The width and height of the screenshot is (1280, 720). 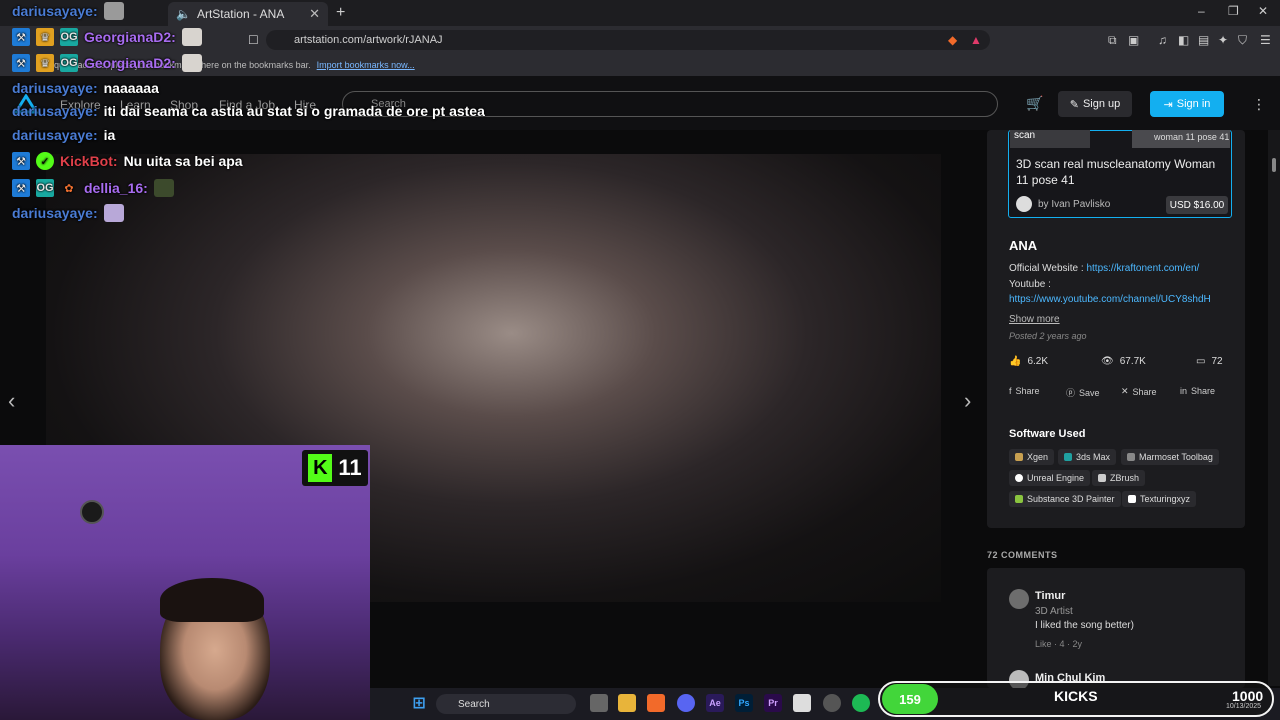 What do you see at coordinates (1050, 478) in the screenshot?
I see `software-chip-unreal: Unreal Engine` at bounding box center [1050, 478].